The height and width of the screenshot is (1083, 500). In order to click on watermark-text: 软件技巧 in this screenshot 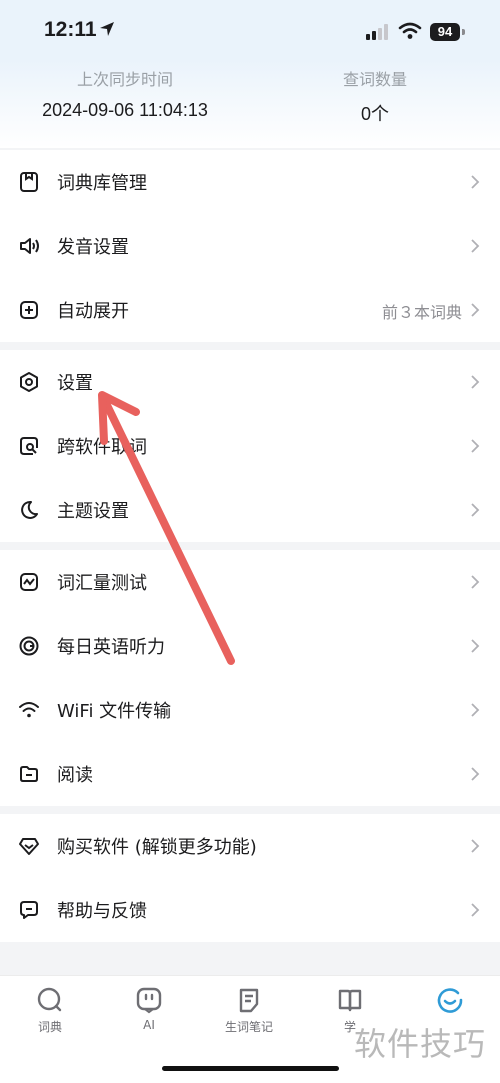, I will do `click(420, 1044)`.